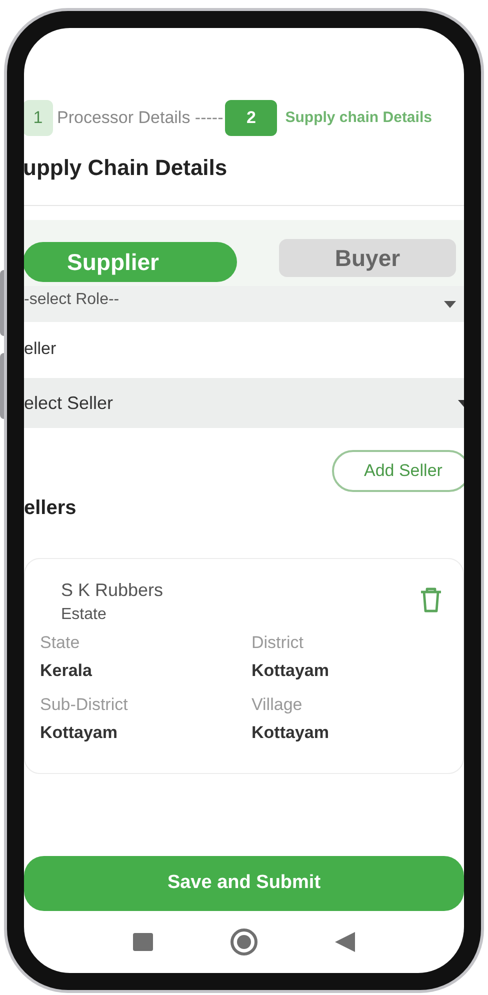 Image resolution: width=488 pixels, height=995 pixels. What do you see at coordinates (41, 349) in the screenshot?
I see `field-label: eller` at bounding box center [41, 349].